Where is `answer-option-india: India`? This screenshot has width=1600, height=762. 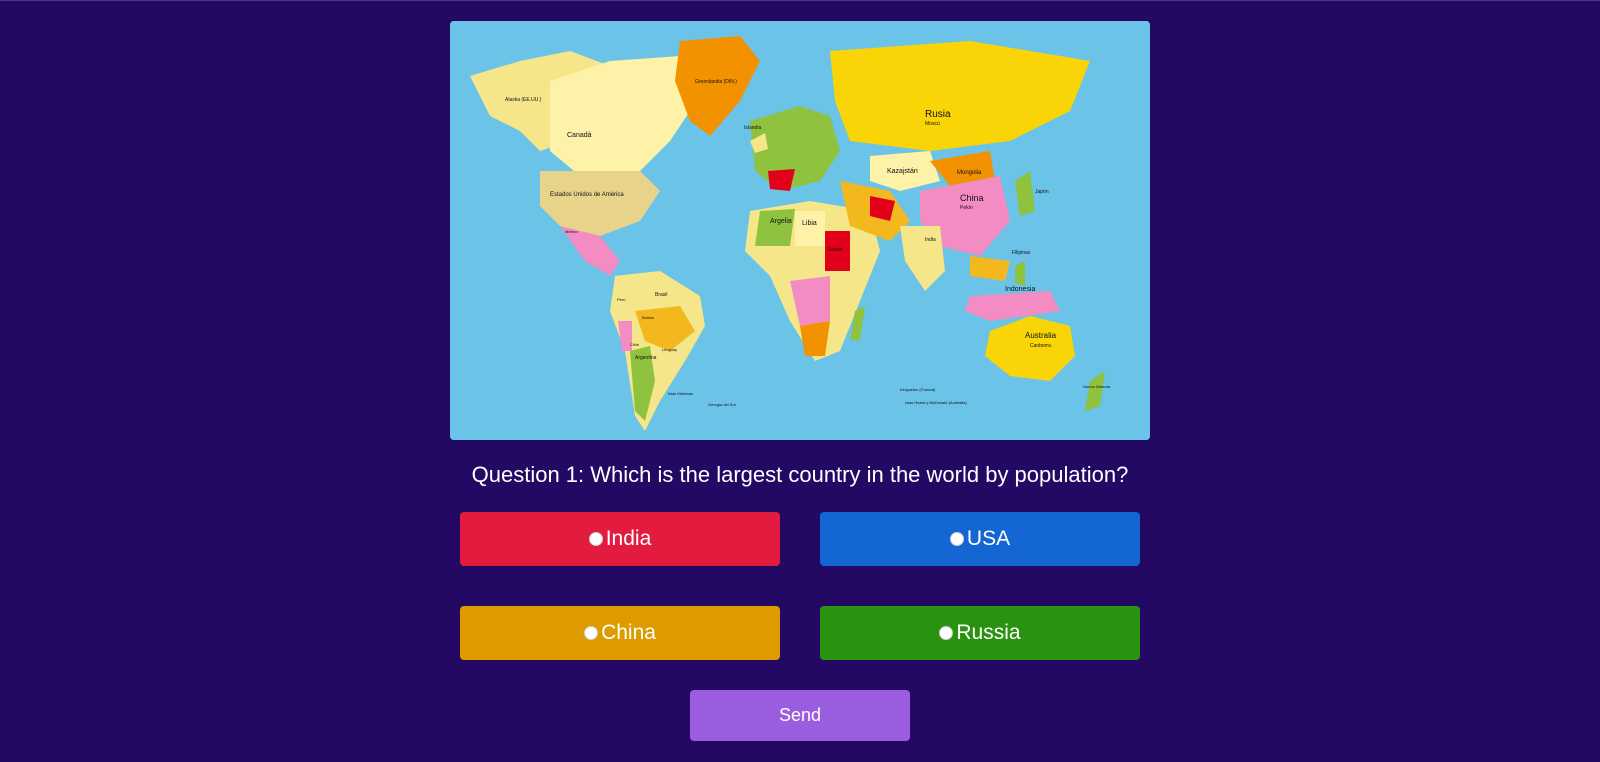 answer-option-india: India is located at coordinates (620, 539).